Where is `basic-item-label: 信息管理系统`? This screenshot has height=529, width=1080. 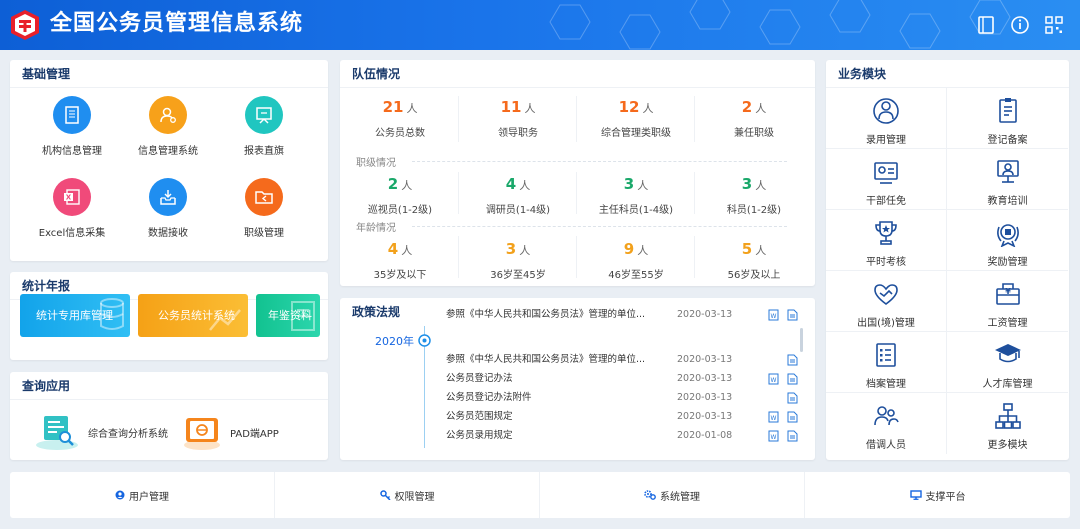 basic-item-label: 信息管理系统 is located at coordinates (168, 151).